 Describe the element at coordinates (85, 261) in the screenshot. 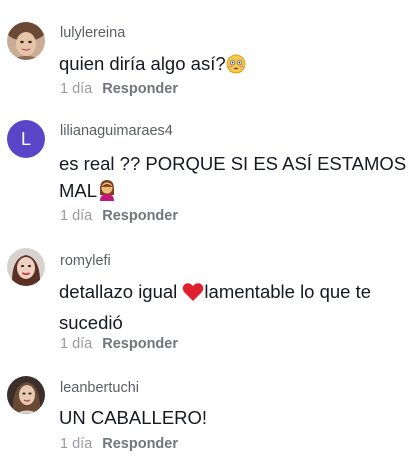

I see `username: romylefi` at that location.